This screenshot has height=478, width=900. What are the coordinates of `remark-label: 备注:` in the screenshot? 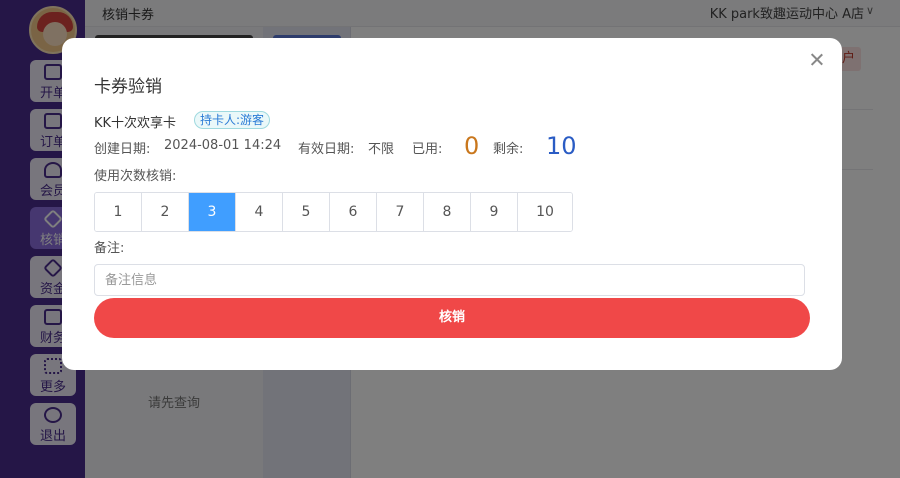 It's located at (109, 248).